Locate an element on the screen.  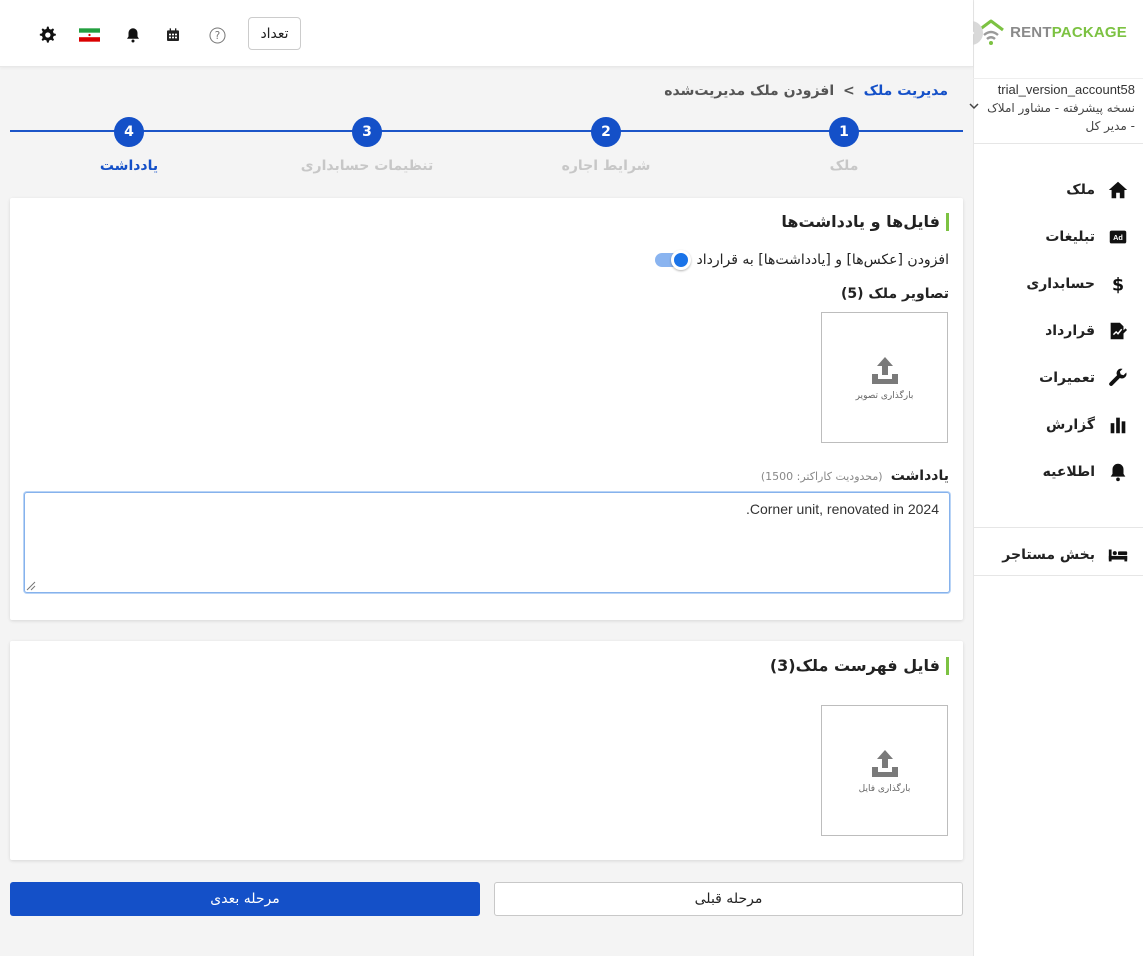
sidebar-item-notices: اطلاعیه is located at coordinates (1058, 471).